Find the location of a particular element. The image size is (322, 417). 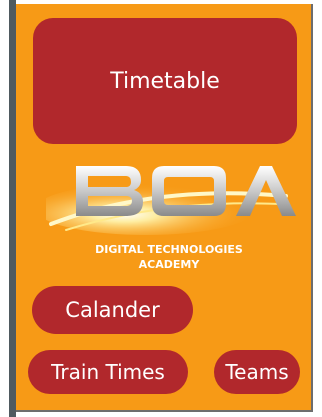

timetable-button-label: Timetable is located at coordinates (165, 81).